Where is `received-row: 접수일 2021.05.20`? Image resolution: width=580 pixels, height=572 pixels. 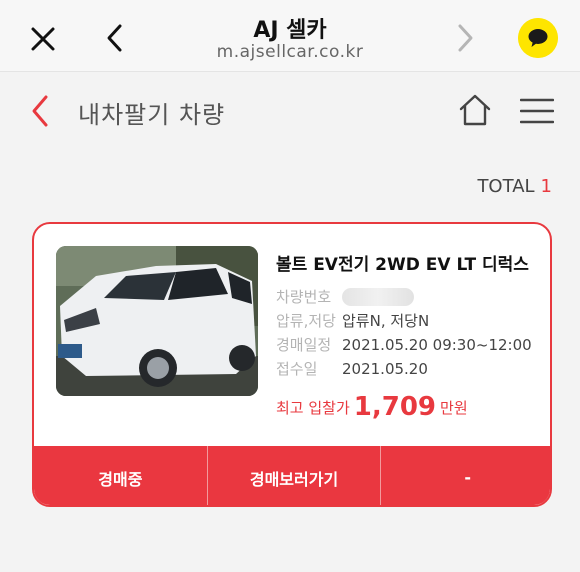 received-row: 접수일 2021.05.20 is located at coordinates (411, 369).